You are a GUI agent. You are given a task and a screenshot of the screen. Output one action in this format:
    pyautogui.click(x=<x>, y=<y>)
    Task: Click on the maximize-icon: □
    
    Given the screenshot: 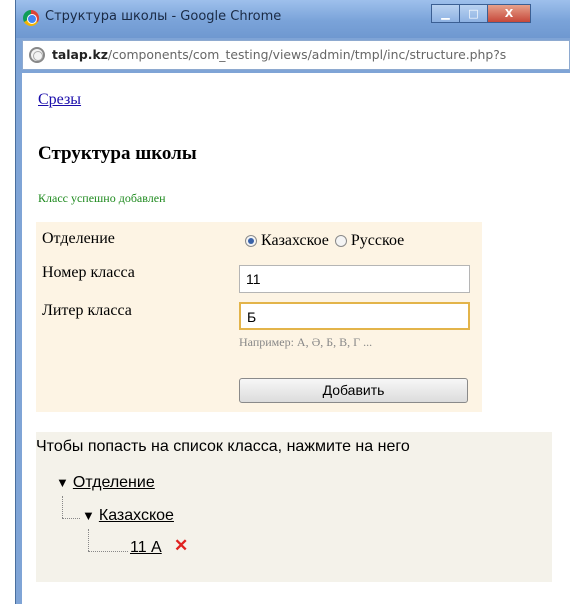 What is the action you would take?
    pyautogui.click(x=473, y=13)
    